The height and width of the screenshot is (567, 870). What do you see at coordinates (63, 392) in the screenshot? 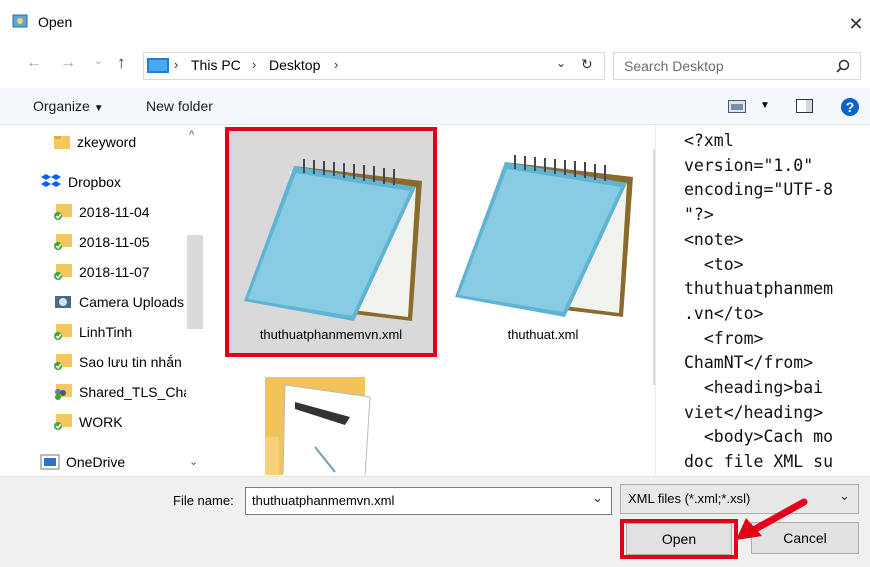
I see `shared-folder-icon` at bounding box center [63, 392].